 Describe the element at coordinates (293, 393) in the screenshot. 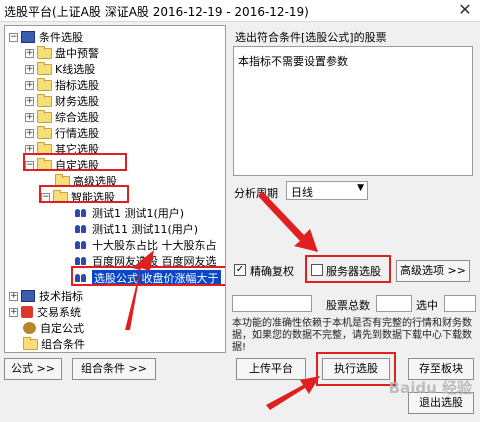

I see `arrow-to-run-button` at that location.